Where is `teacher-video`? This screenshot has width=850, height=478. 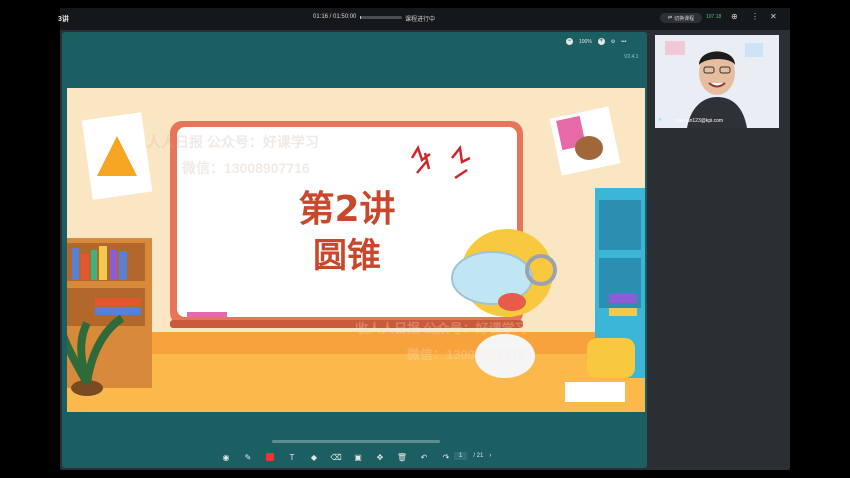 teacher-video is located at coordinates (717, 81).